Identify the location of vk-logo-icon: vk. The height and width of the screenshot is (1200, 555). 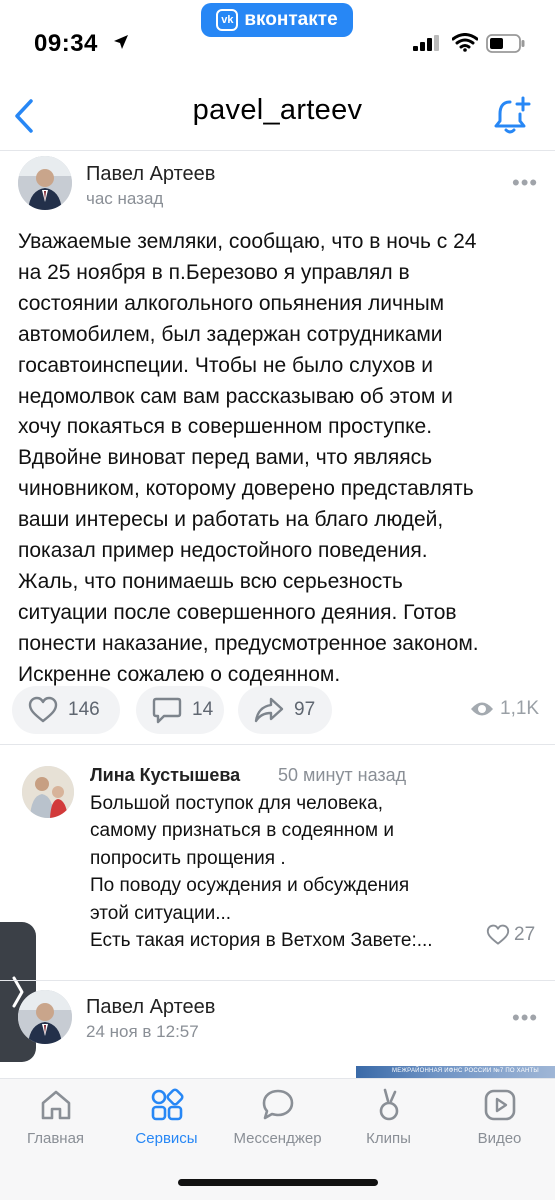
(227, 20).